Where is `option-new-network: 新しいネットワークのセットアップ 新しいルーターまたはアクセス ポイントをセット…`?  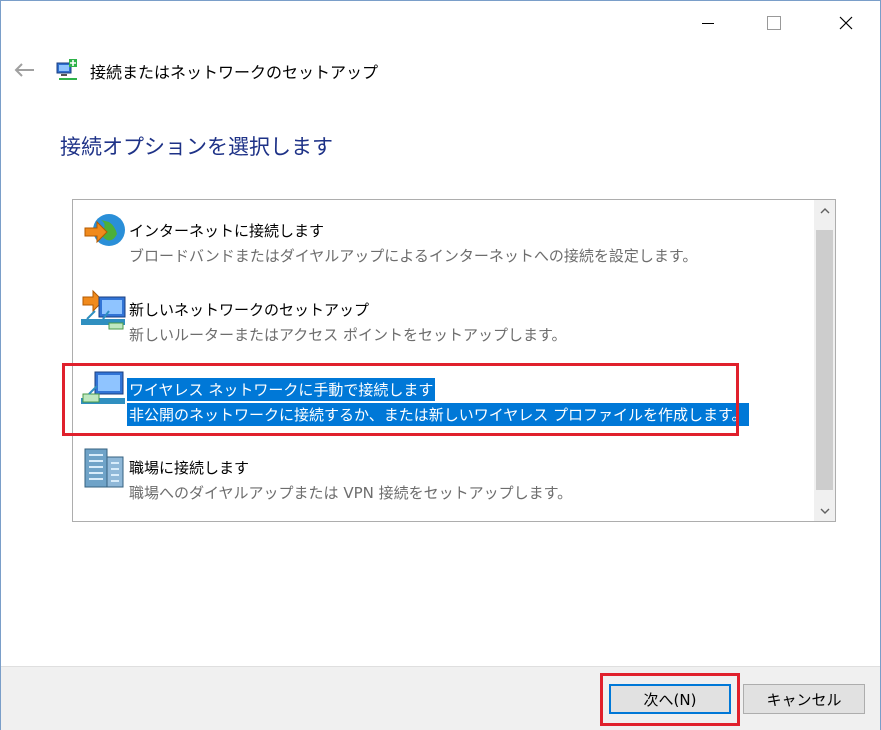
option-new-network: 新しいネットワークのセットアップ 新しいルーターまたはアクセス ポイントをセット… is located at coordinates (443, 316).